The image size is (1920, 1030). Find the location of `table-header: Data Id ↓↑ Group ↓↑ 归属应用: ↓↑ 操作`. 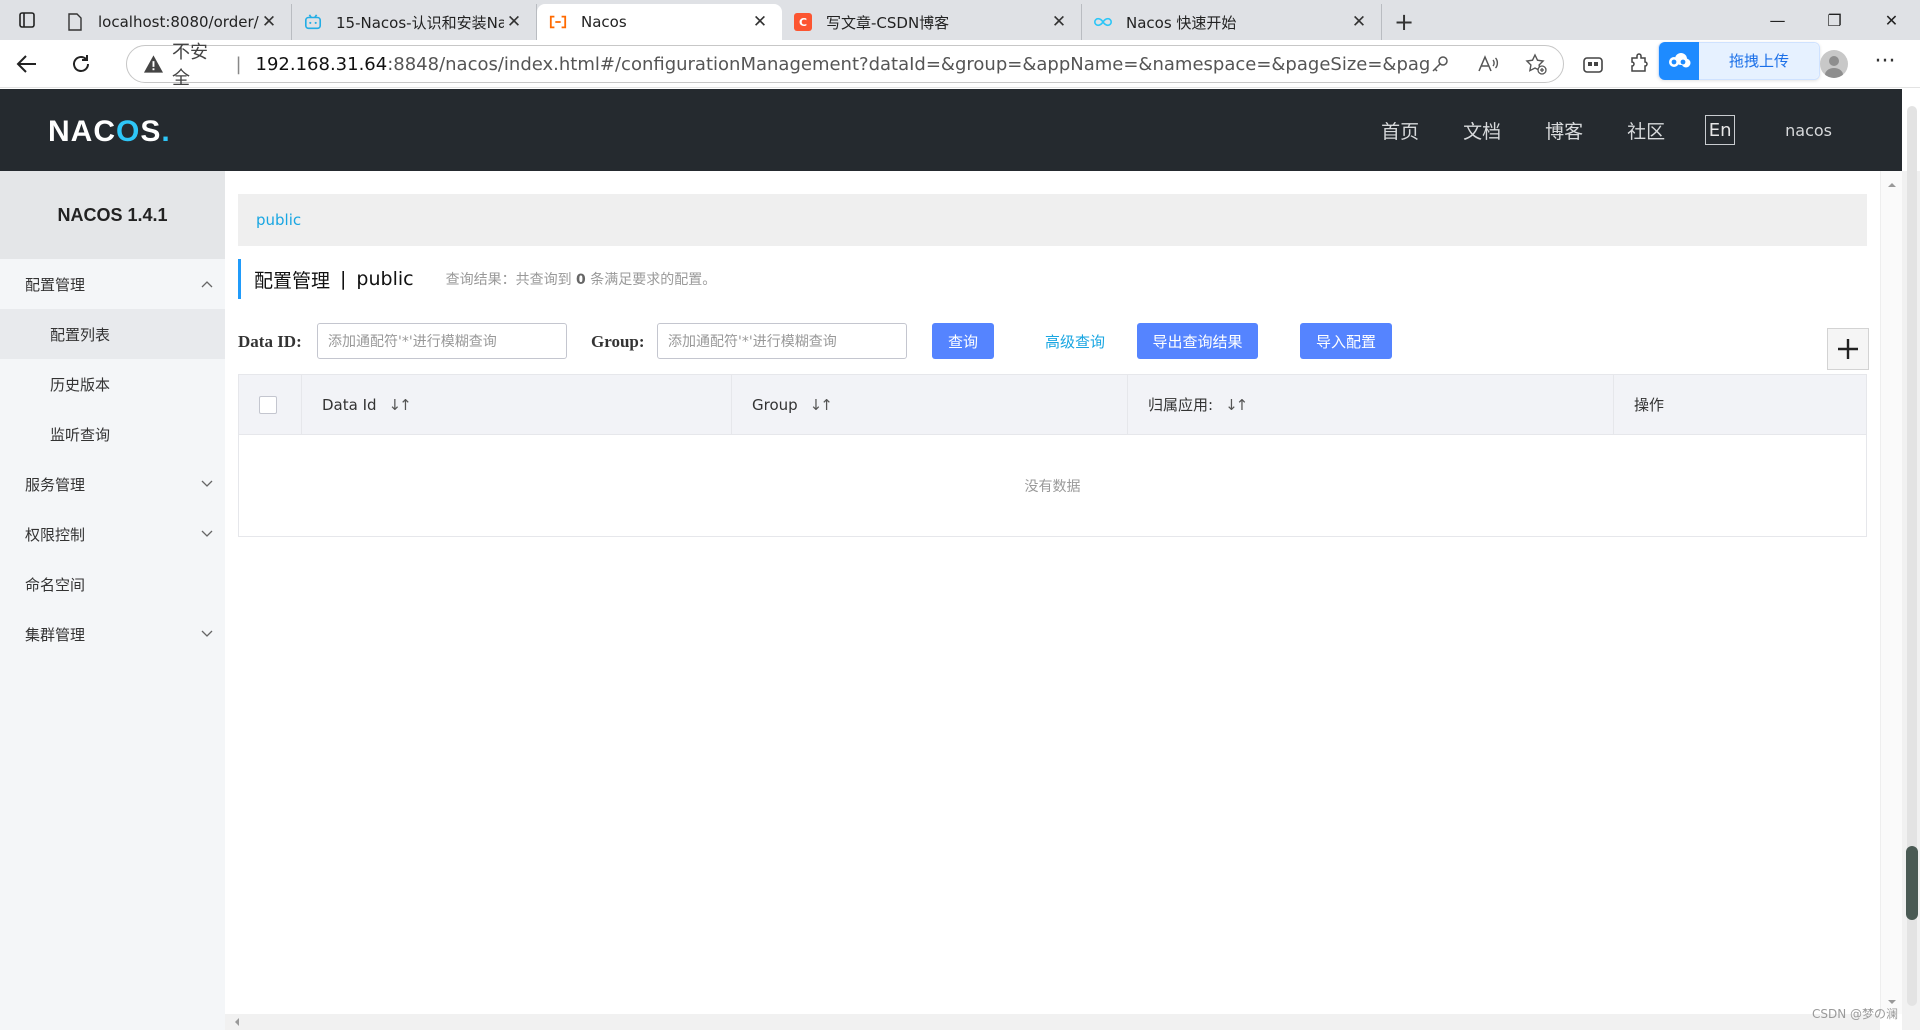

table-header: Data Id ↓↑ Group ↓↑ 归属应用: ↓↑ 操作 is located at coordinates (1052, 405).